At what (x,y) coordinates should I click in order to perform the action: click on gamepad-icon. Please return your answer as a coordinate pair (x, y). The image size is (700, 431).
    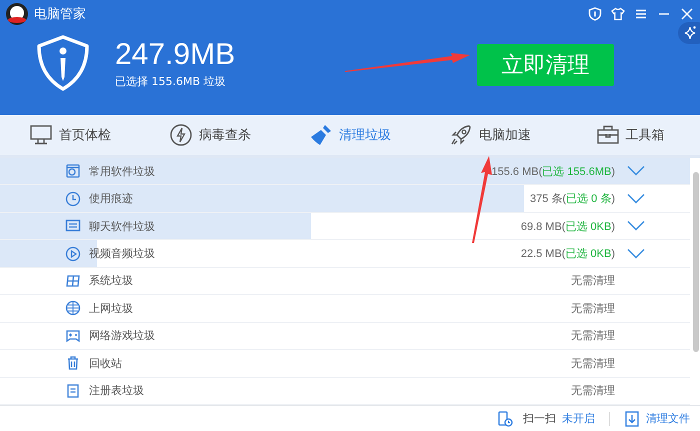
    Looking at the image, I should click on (73, 336).